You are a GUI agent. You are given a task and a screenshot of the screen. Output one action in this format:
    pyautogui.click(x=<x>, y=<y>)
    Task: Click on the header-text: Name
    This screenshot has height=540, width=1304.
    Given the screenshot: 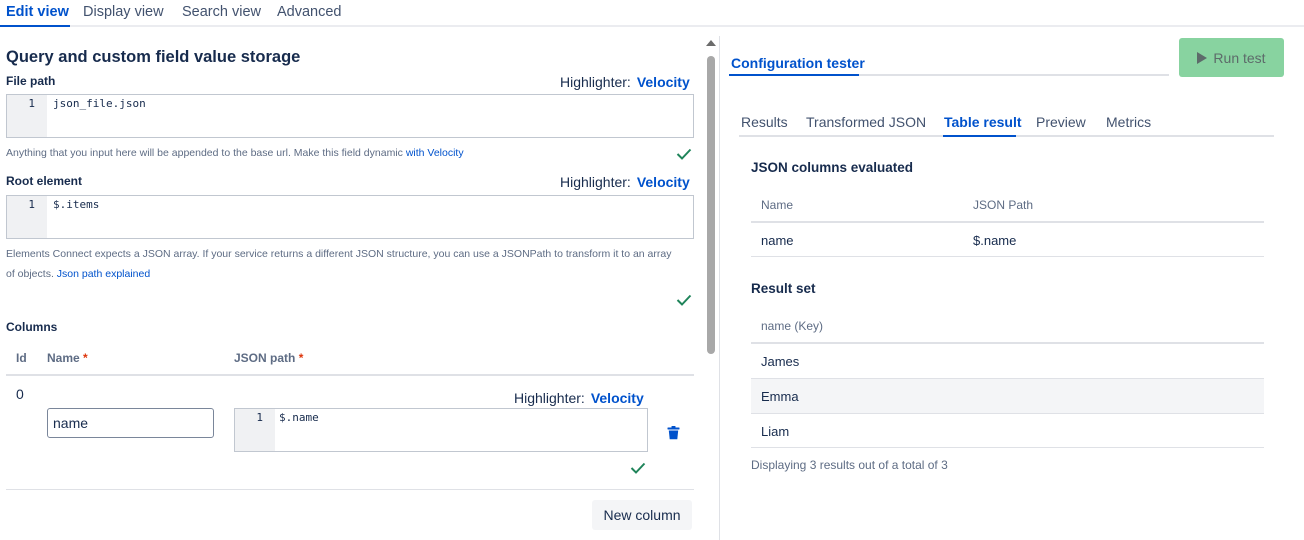 What is the action you would take?
    pyautogui.click(x=63, y=358)
    